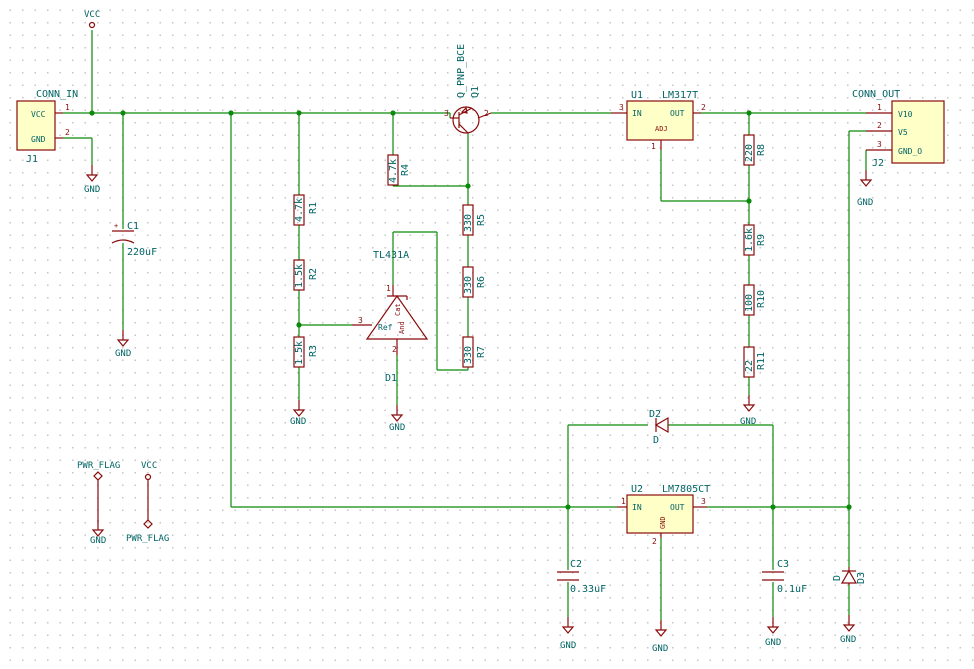 The image size is (974, 669). What do you see at coordinates (299, 353) in the screenshot?
I see `component-value: 1.5k` at bounding box center [299, 353].